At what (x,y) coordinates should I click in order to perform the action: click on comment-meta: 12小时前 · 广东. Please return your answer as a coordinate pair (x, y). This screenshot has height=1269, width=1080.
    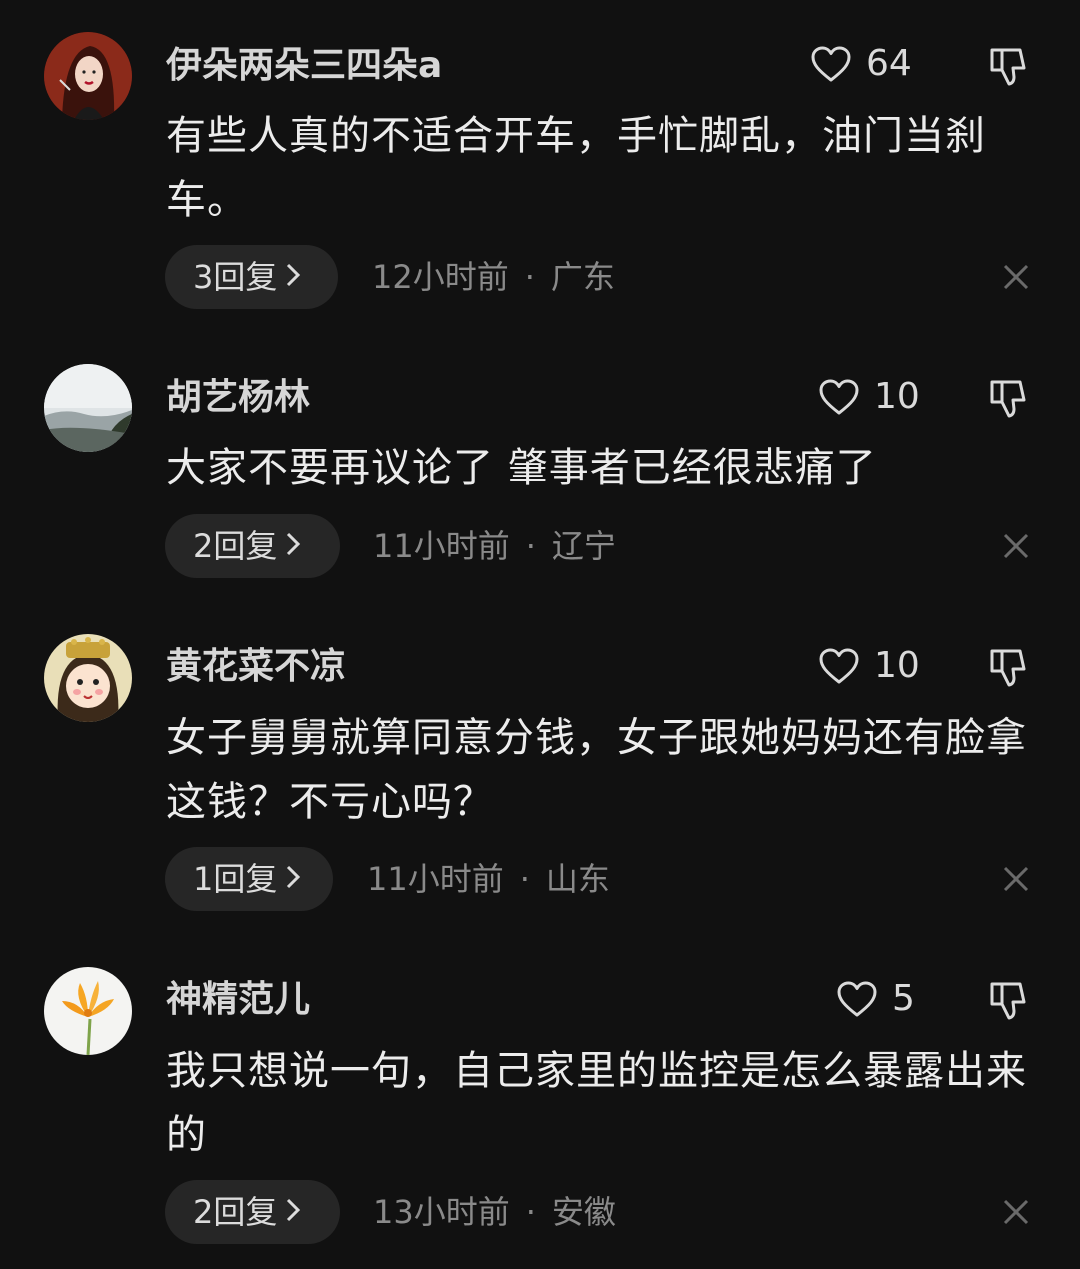
    Looking at the image, I should click on (493, 277).